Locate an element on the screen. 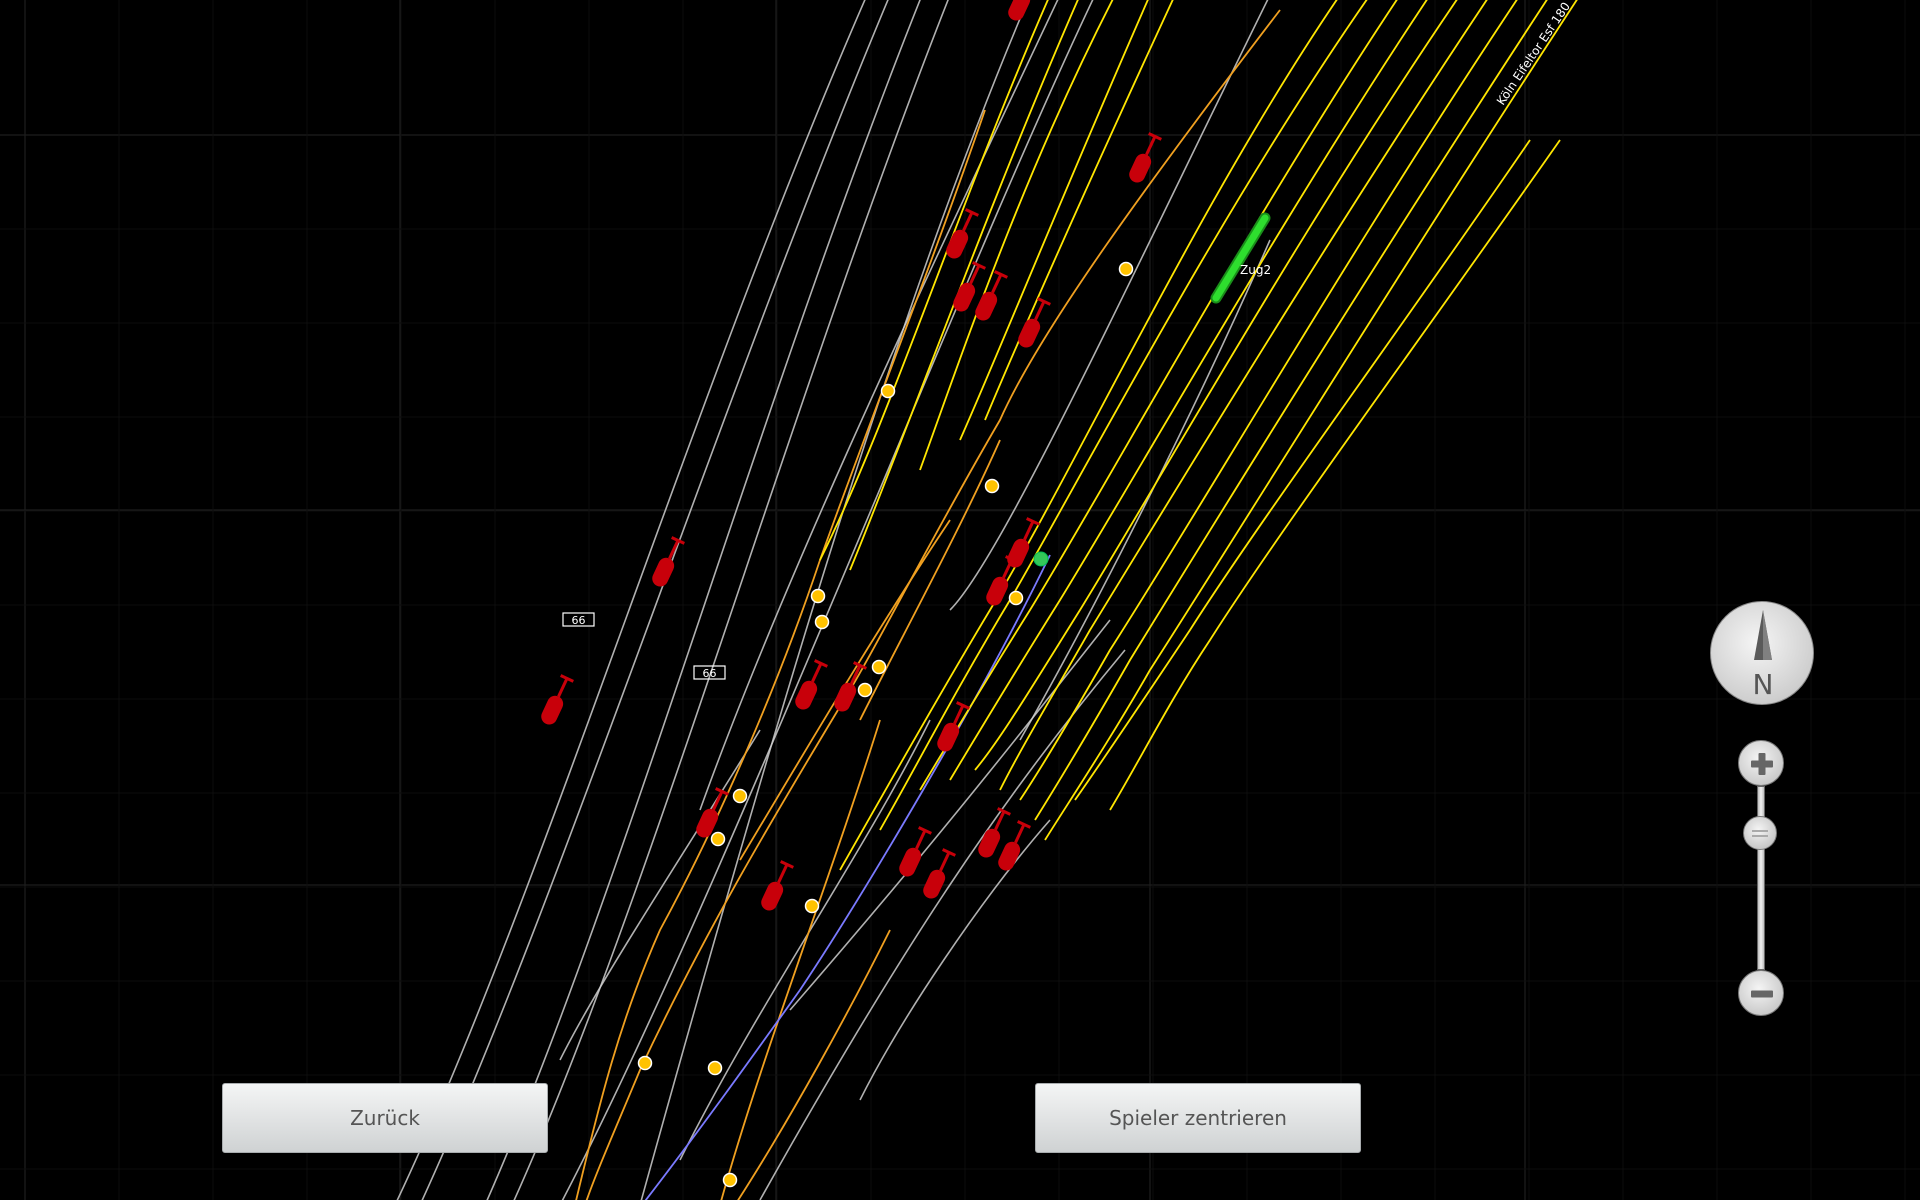 This screenshot has height=1200, width=1920. plus-icon is located at coordinates (1762, 764).